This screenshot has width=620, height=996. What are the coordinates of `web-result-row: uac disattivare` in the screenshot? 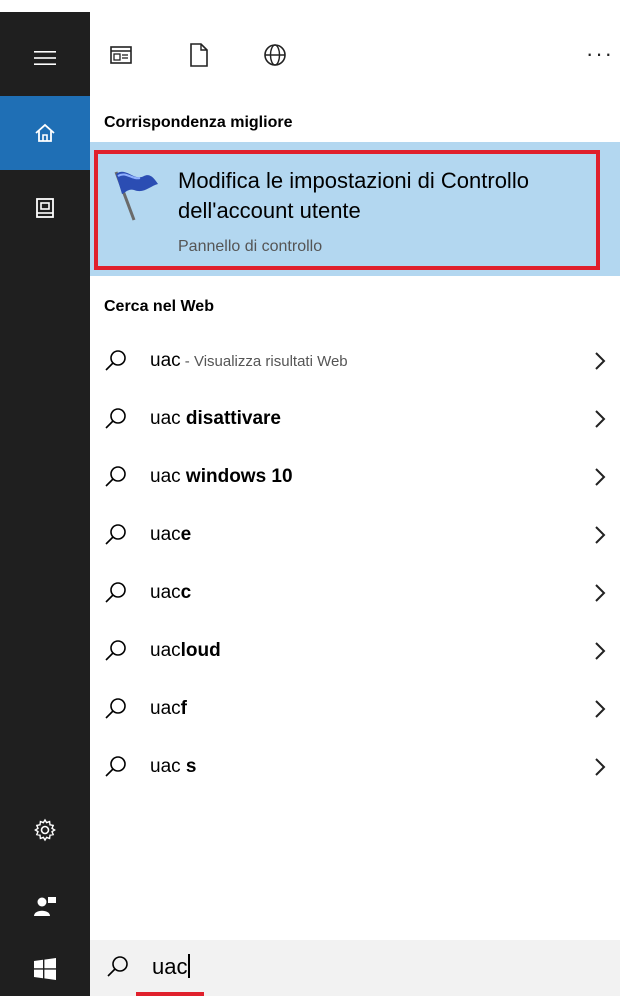 It's located at (355, 419).